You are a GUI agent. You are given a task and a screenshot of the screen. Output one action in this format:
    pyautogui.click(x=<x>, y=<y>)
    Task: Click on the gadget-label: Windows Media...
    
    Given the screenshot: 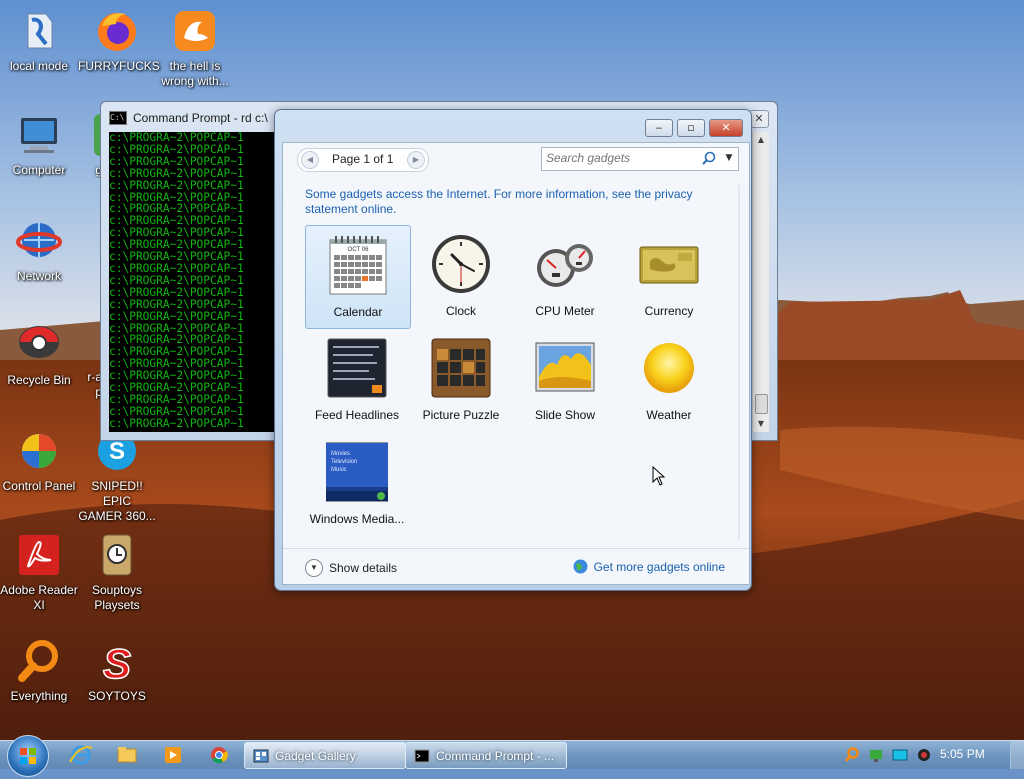 What is the action you would take?
    pyautogui.click(x=357, y=519)
    